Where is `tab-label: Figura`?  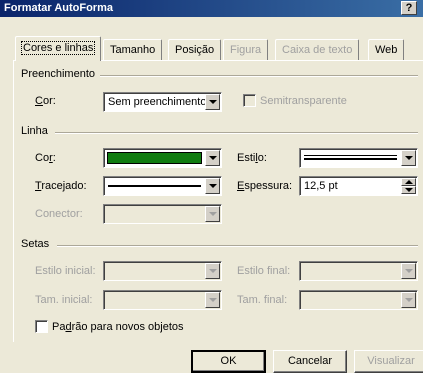 tab-label: Figura is located at coordinates (246, 50).